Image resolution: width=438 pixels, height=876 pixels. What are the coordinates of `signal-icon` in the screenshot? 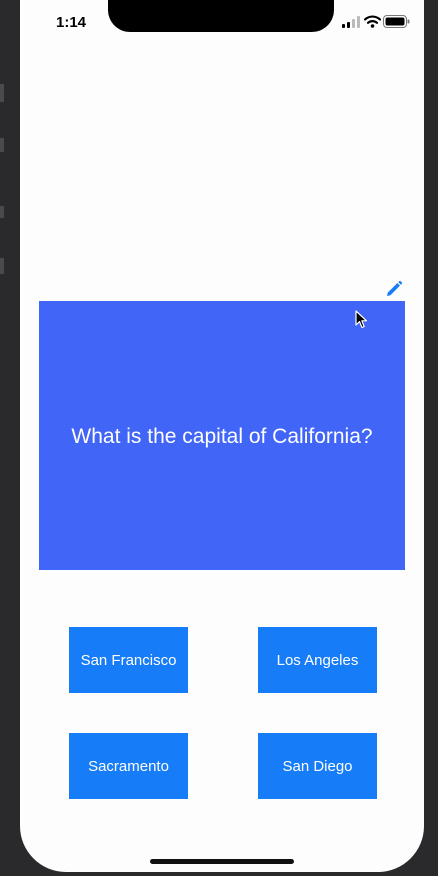 It's located at (351, 22).